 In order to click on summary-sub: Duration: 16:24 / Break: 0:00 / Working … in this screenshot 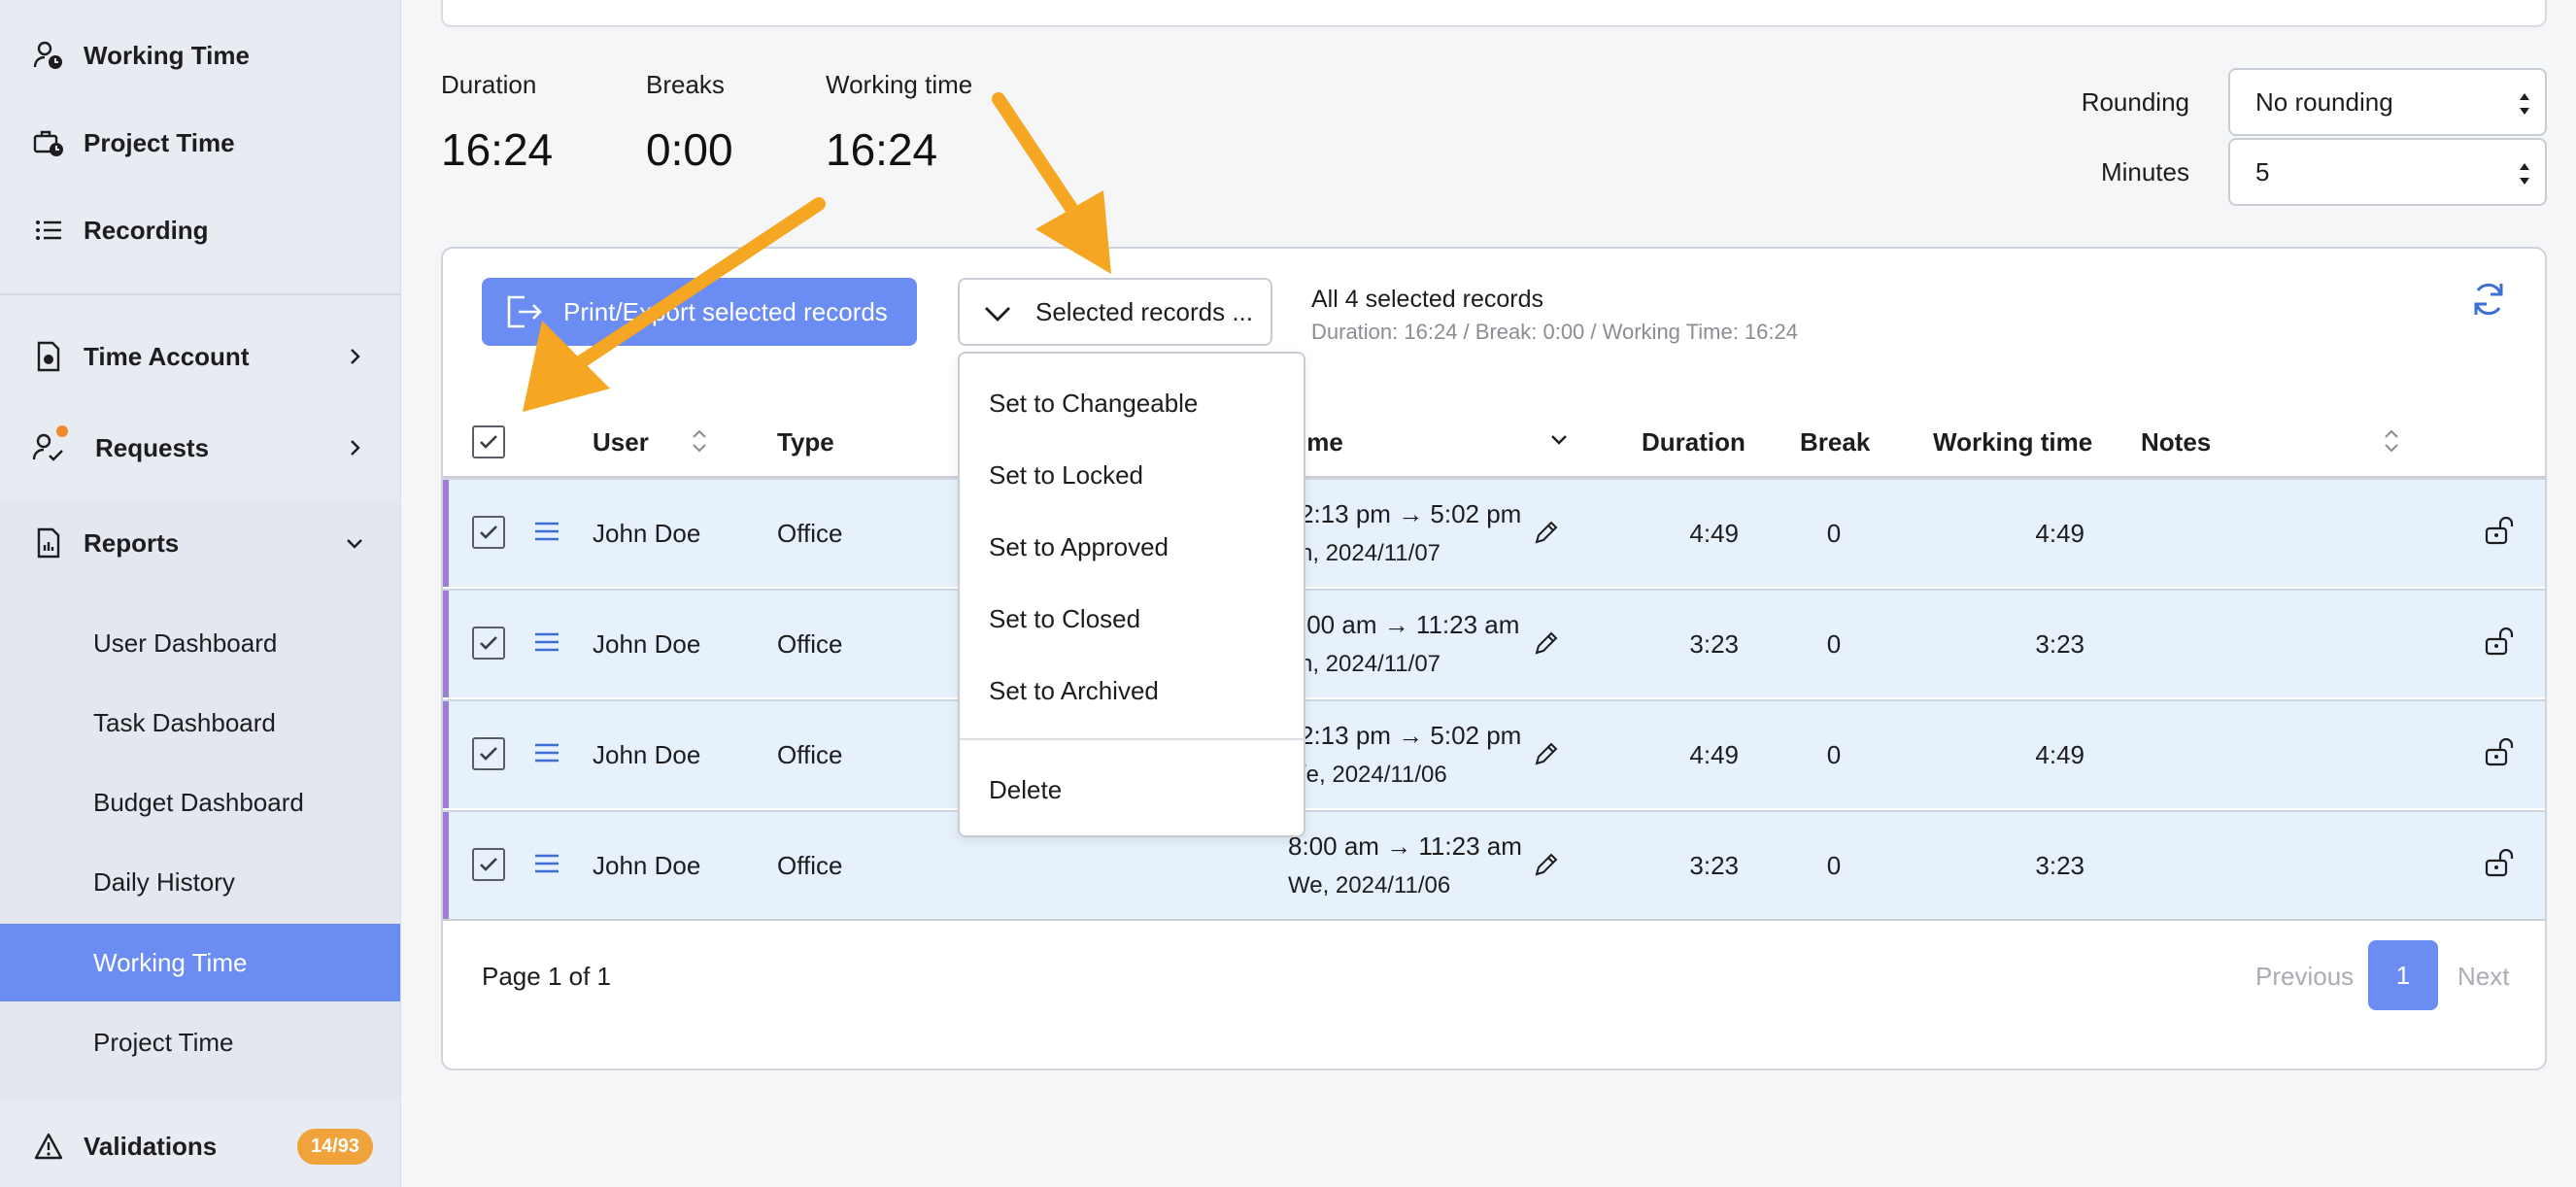, I will do `click(1554, 332)`.